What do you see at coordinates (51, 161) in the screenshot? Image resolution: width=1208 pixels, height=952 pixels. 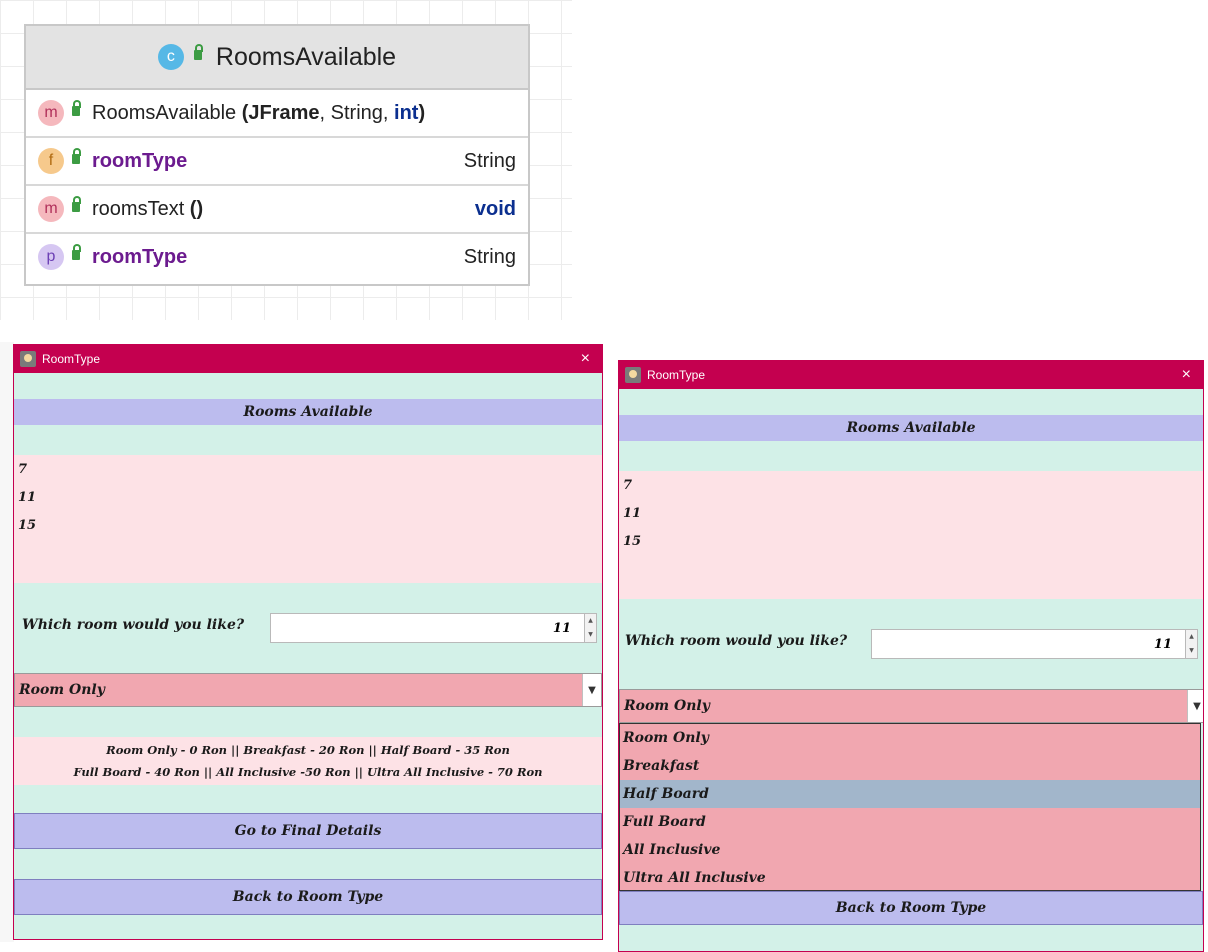 I see `field-icon: f` at bounding box center [51, 161].